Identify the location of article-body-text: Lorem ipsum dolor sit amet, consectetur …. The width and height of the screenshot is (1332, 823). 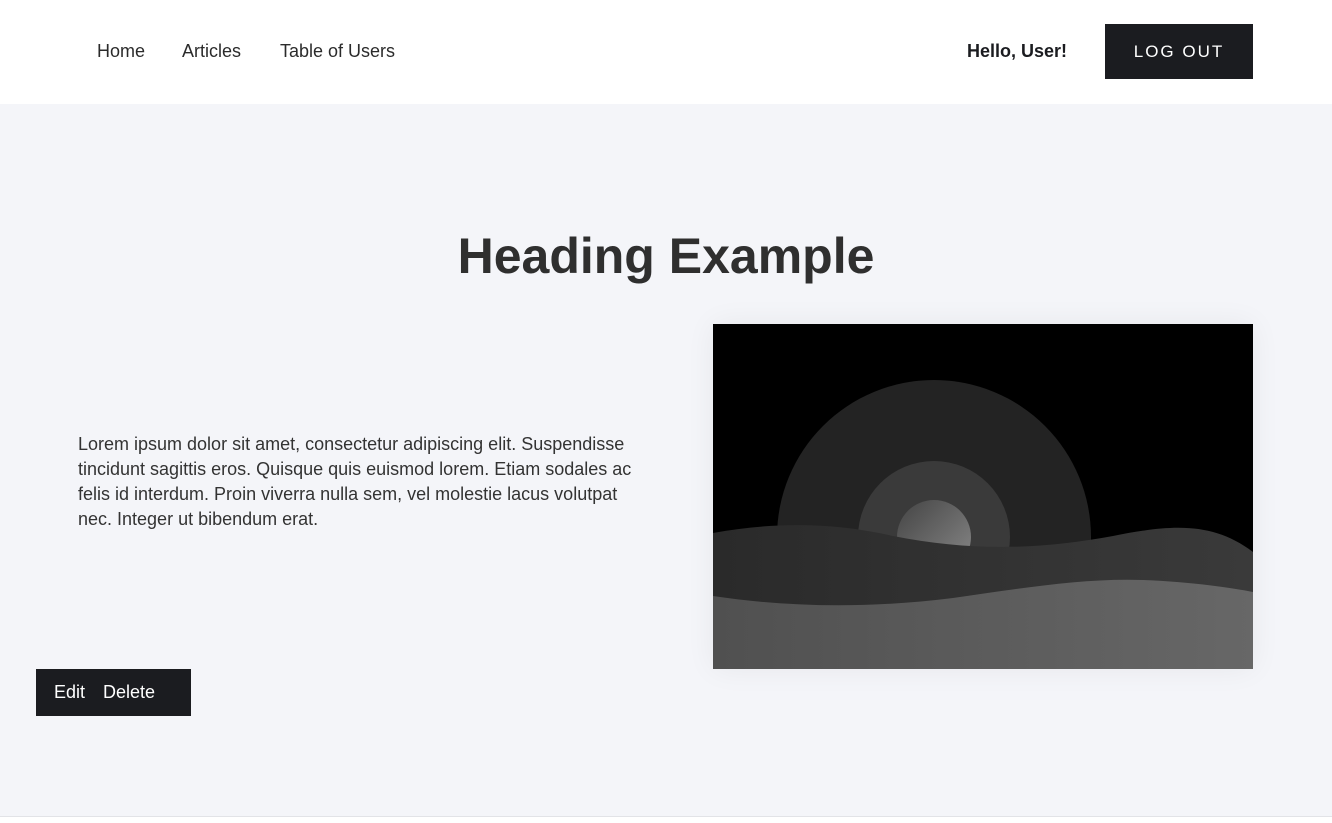
(355, 481).